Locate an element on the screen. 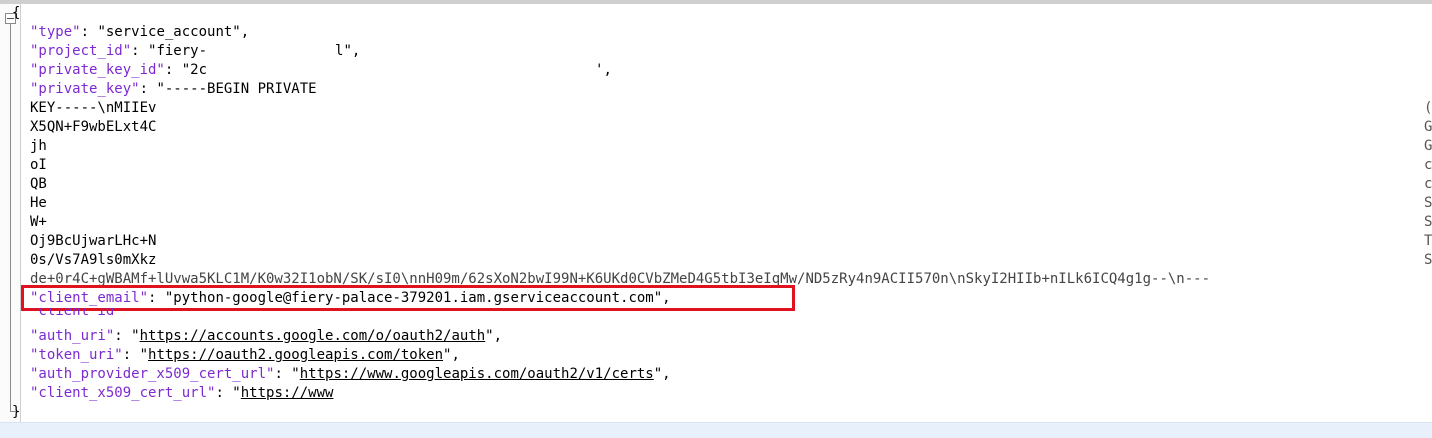  line-client-cert-url: "client_x509_cert_url": "https://www is located at coordinates (181, 393).